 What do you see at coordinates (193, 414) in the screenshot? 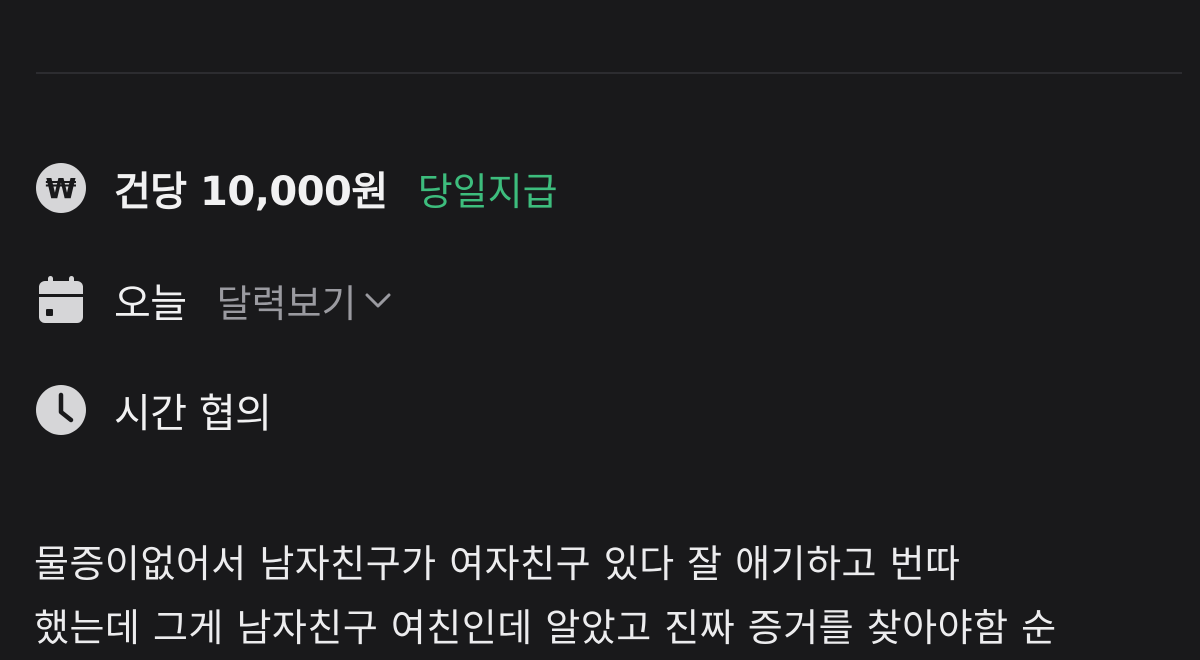
I see `time-label: 시간 협의` at bounding box center [193, 414].